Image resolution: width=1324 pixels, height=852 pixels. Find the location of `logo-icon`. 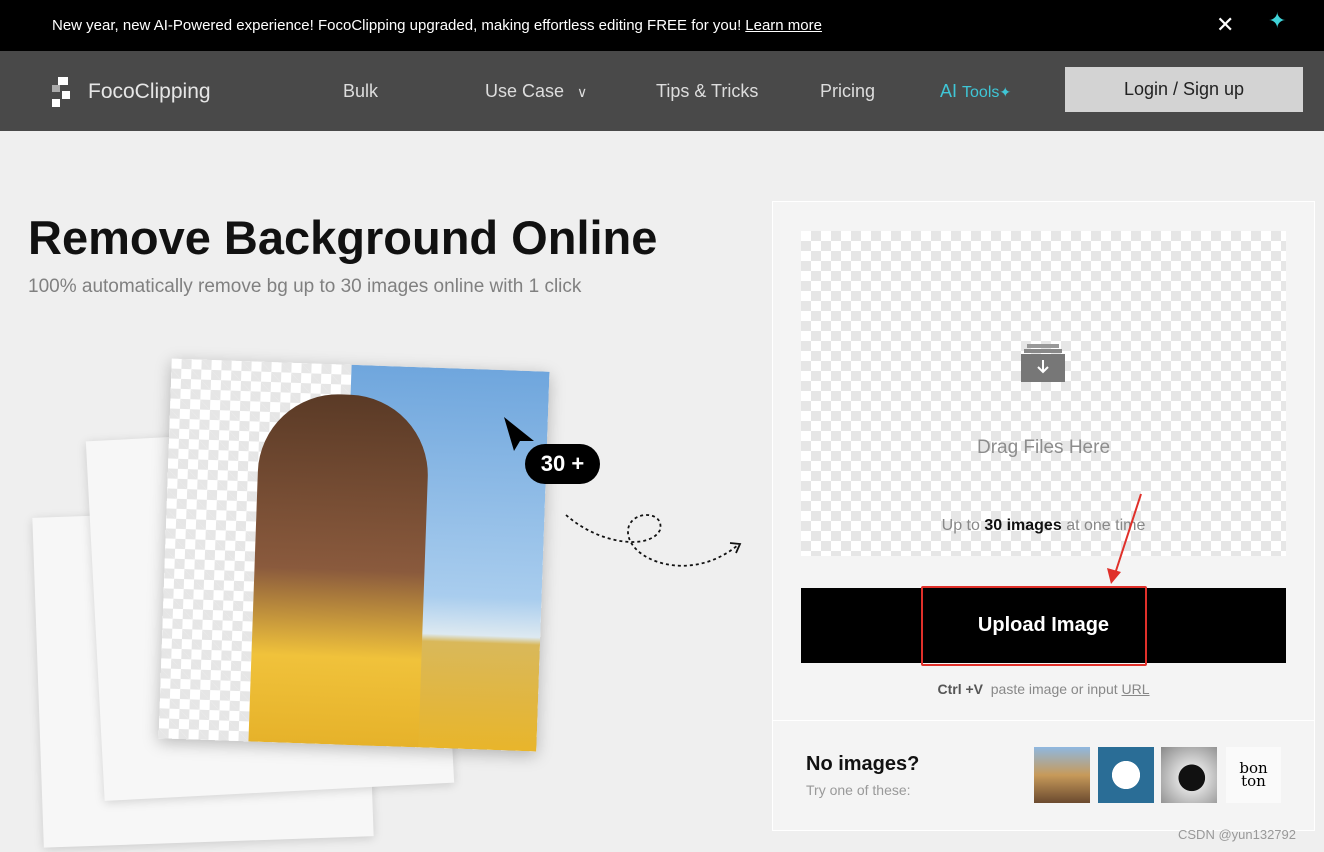

logo-icon is located at coordinates (64, 92).